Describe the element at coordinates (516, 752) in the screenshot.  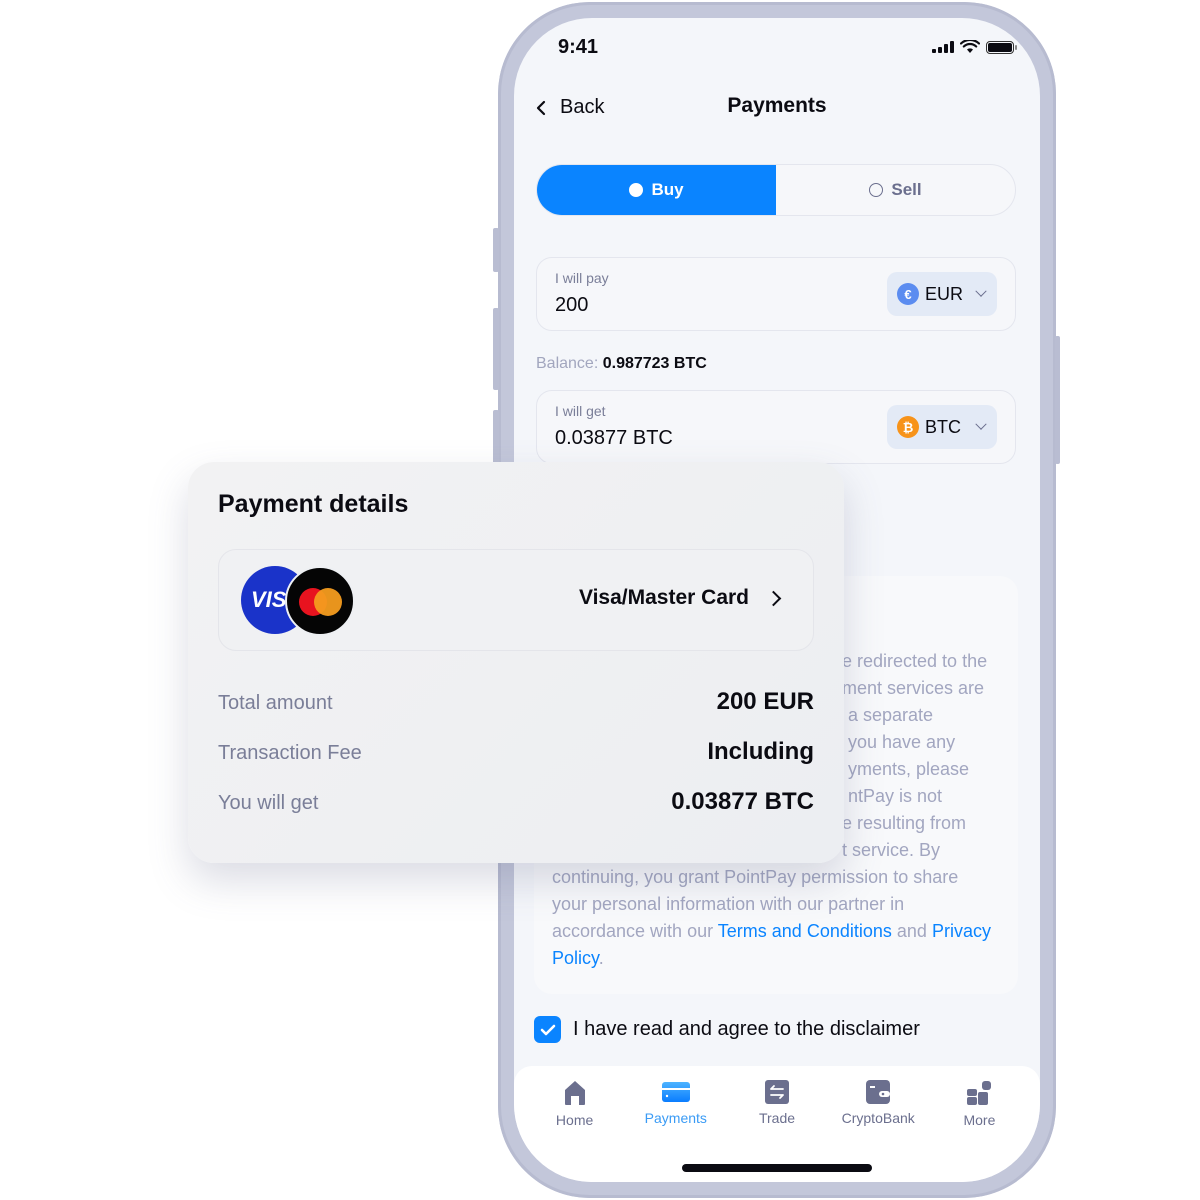
I see `summary-row: Transaction Fee Including` at that location.